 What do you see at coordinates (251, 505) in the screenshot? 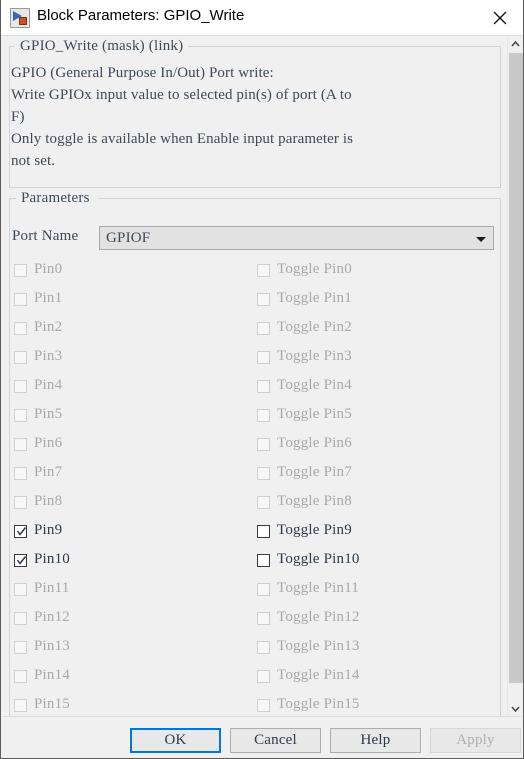
I see `pin-row: Pin8 Toggle Pin8` at bounding box center [251, 505].